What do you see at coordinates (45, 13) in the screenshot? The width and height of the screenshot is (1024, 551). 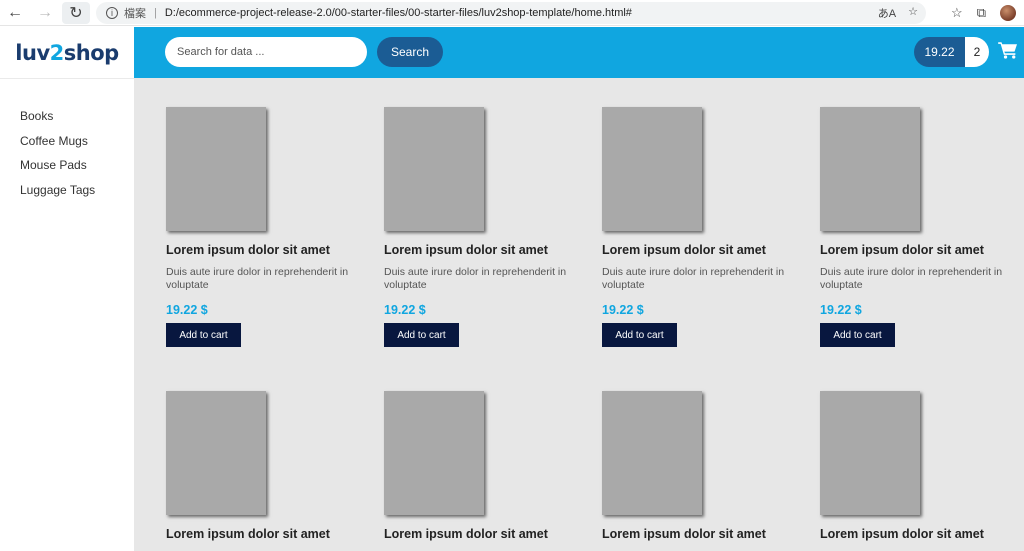 I see `forward-icon: →` at bounding box center [45, 13].